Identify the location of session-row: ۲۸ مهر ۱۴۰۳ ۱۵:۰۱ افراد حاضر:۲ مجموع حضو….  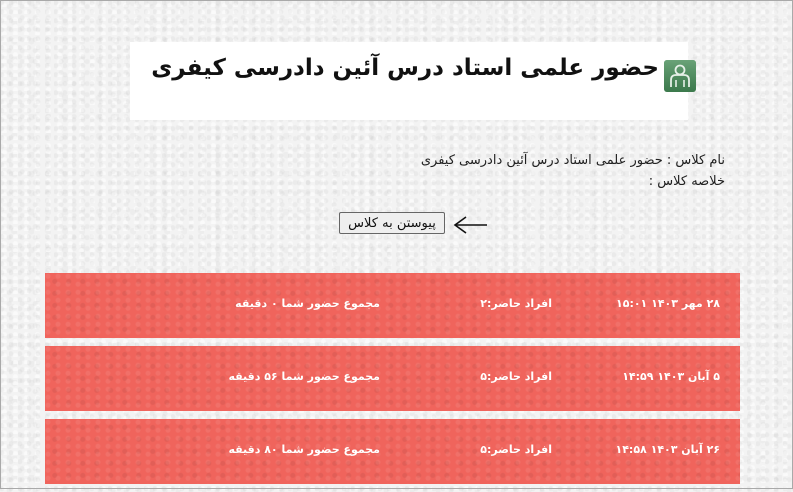
(392, 305).